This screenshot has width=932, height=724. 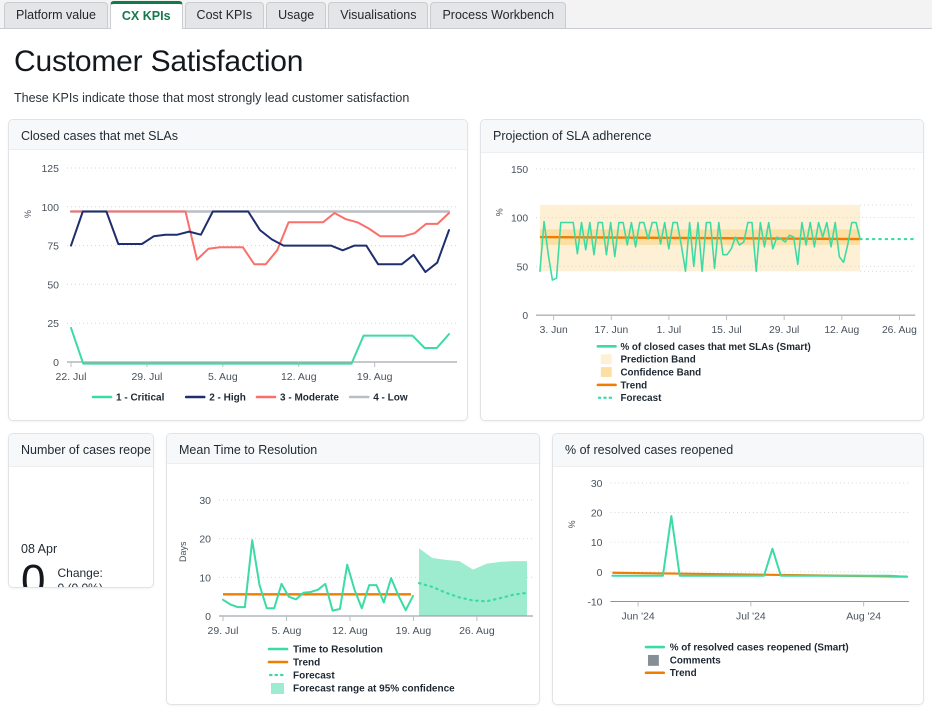 I want to click on y-axis-tick-label: -10, so click(x=594, y=602).